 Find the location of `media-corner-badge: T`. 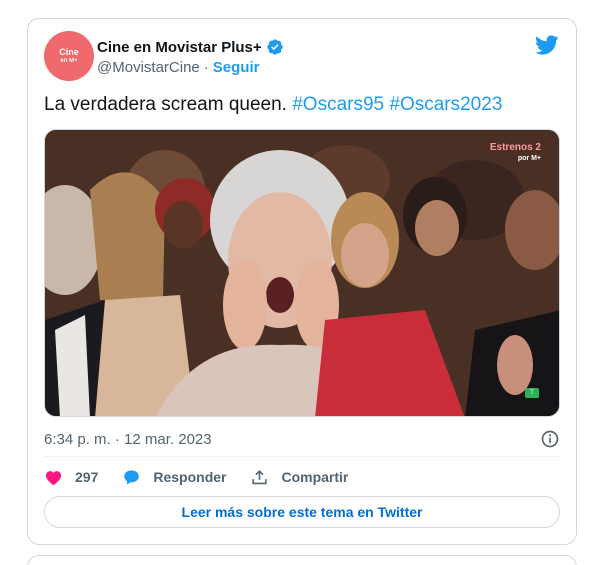

media-corner-badge: T is located at coordinates (532, 393).